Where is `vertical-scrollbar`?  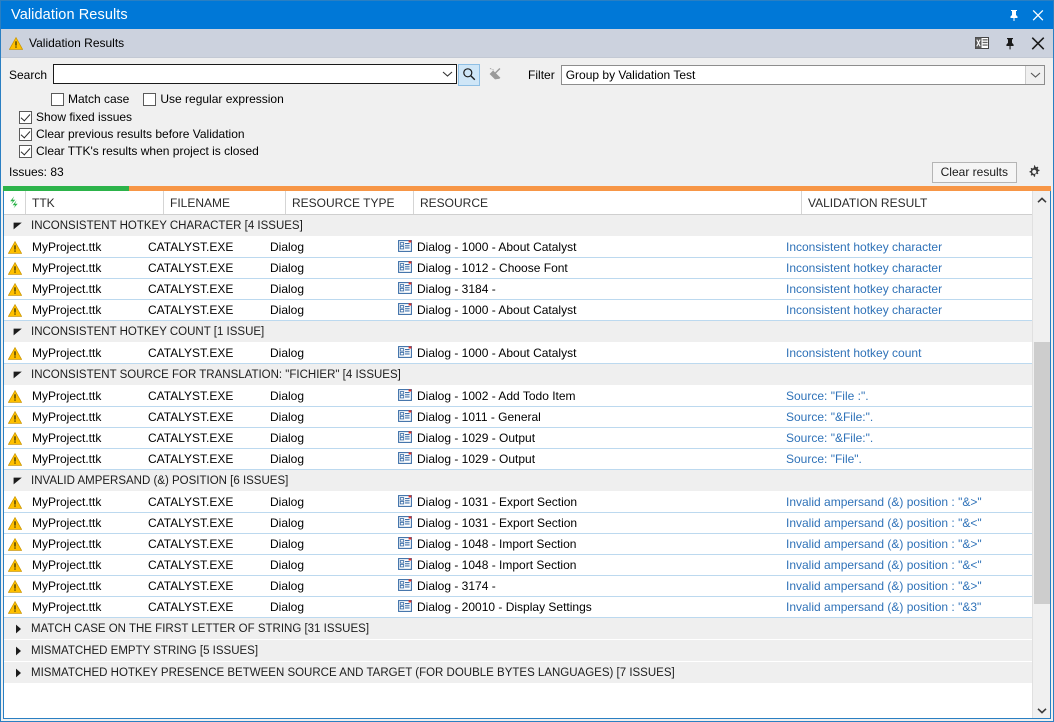
vertical-scrollbar is located at coordinates (1041, 454).